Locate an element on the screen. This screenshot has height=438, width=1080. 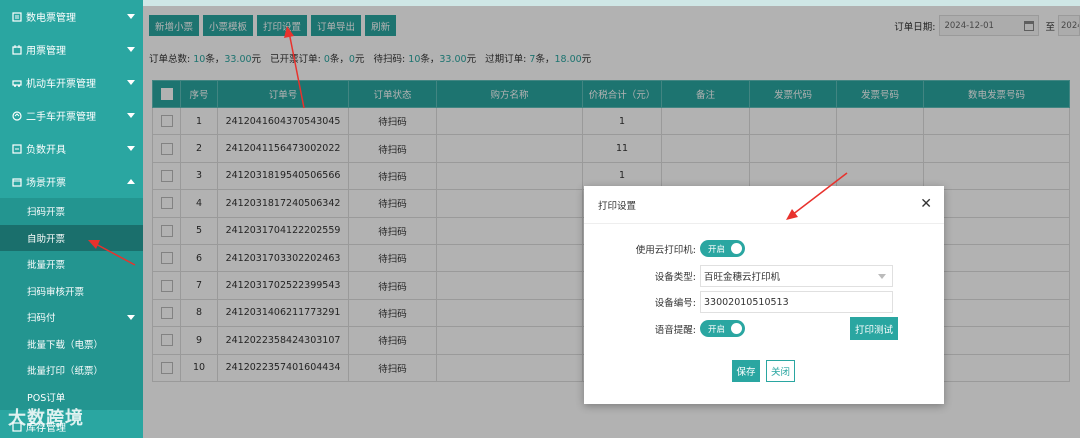
device-serial-row: 设备编号: 33002010510513 is located at coordinates (738, 302).